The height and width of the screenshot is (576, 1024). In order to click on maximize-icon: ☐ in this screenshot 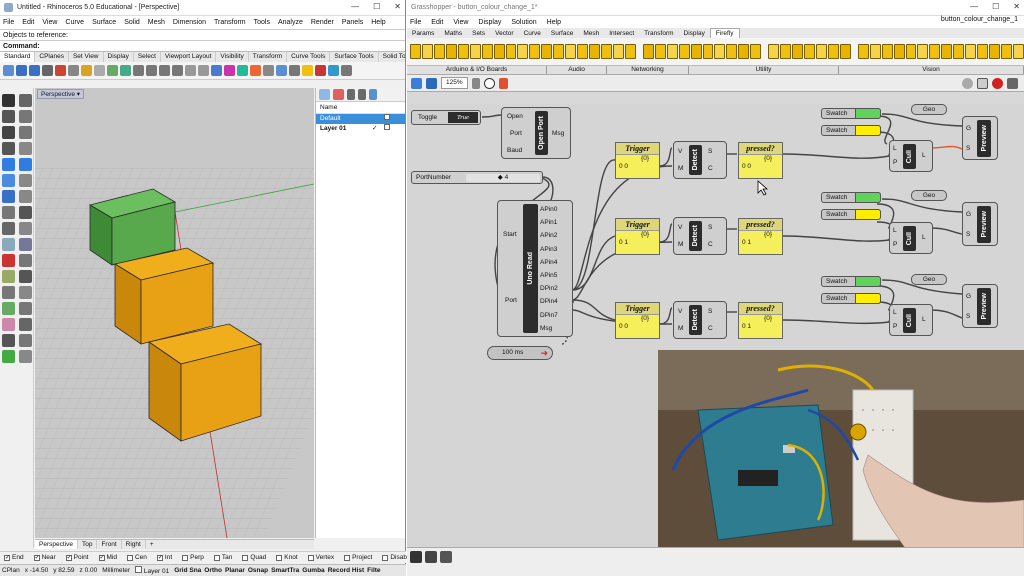, I will do `click(376, 6)`.